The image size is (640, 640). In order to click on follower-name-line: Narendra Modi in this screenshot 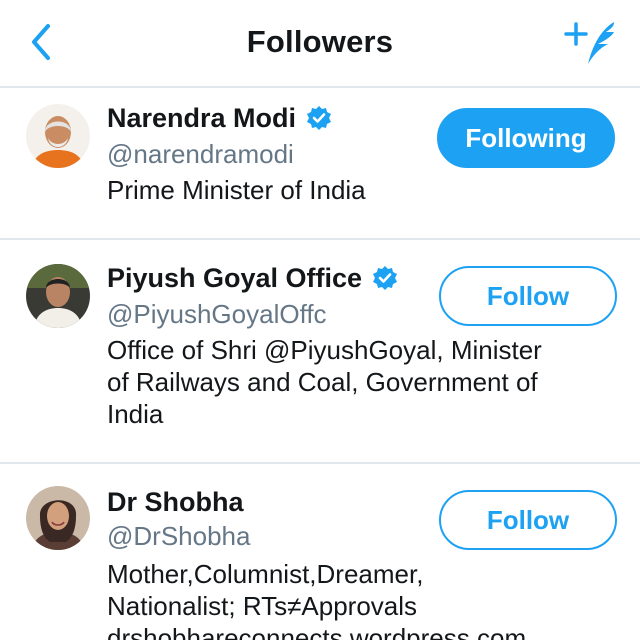, I will do `click(219, 118)`.